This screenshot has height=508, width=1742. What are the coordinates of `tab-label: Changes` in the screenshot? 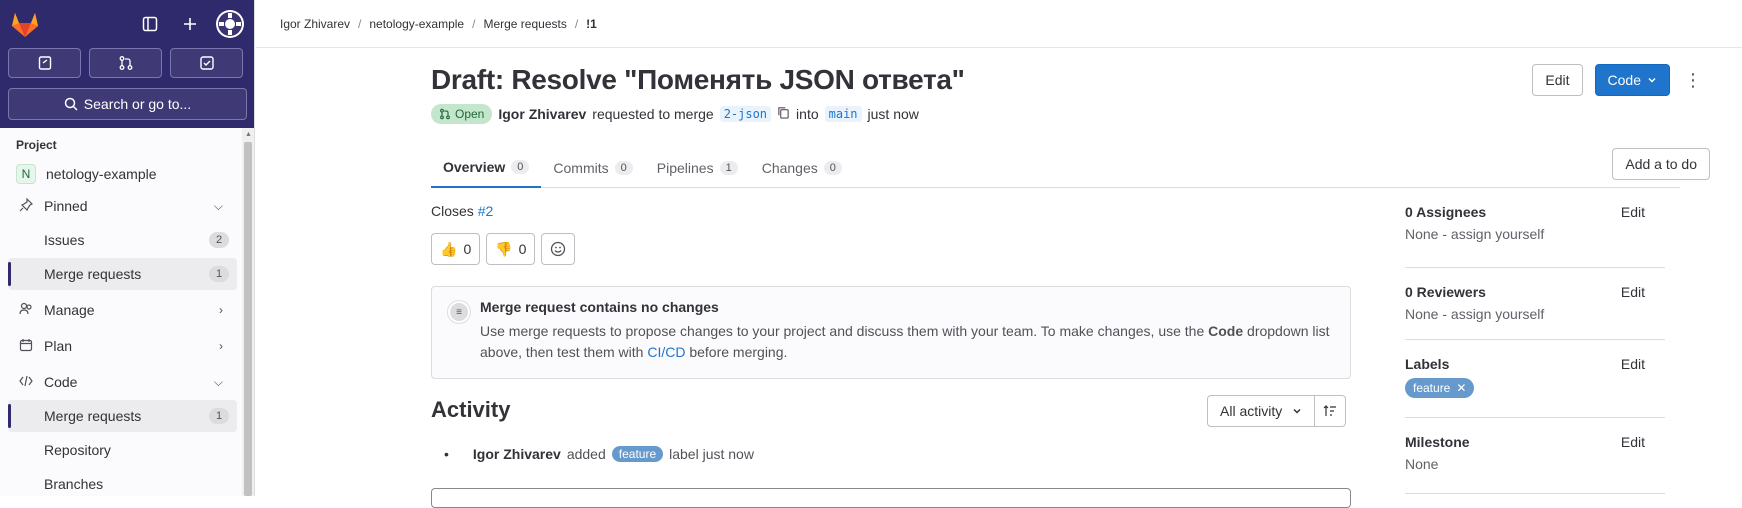 It's located at (789, 168).